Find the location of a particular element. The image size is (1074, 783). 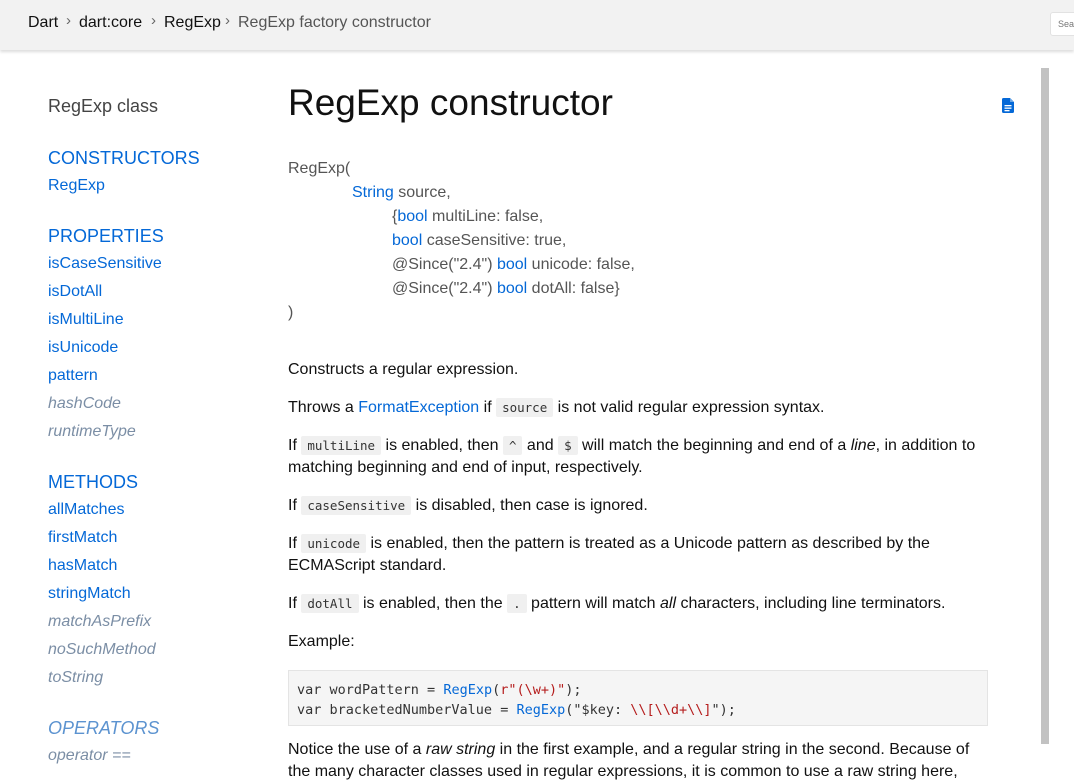

text: Throws a is located at coordinates (323, 407).